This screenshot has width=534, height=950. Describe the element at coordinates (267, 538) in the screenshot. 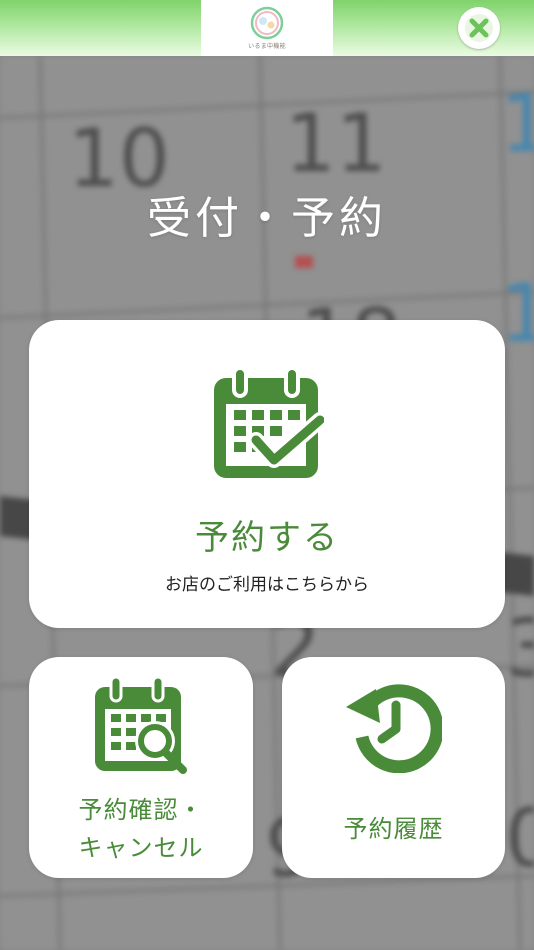

I see `reserve-label: 予約する` at that location.